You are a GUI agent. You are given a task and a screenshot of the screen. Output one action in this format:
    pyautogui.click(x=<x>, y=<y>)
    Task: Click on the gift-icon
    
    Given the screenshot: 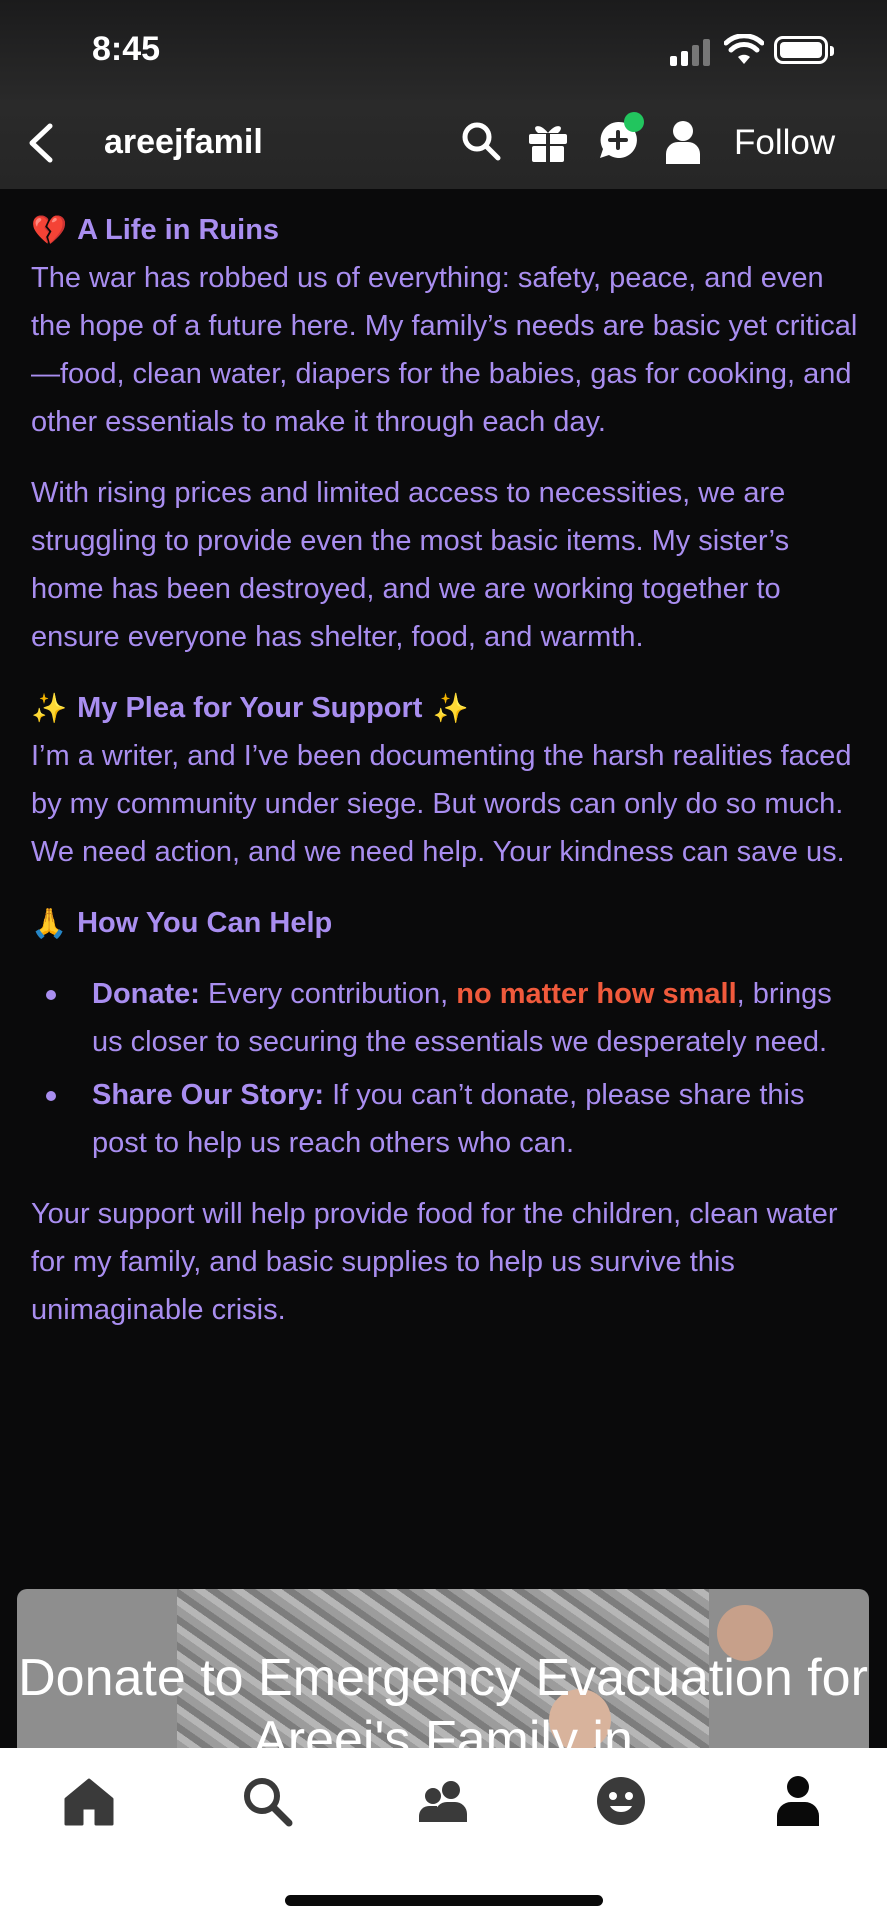 What is the action you would take?
    pyautogui.click(x=548, y=142)
    